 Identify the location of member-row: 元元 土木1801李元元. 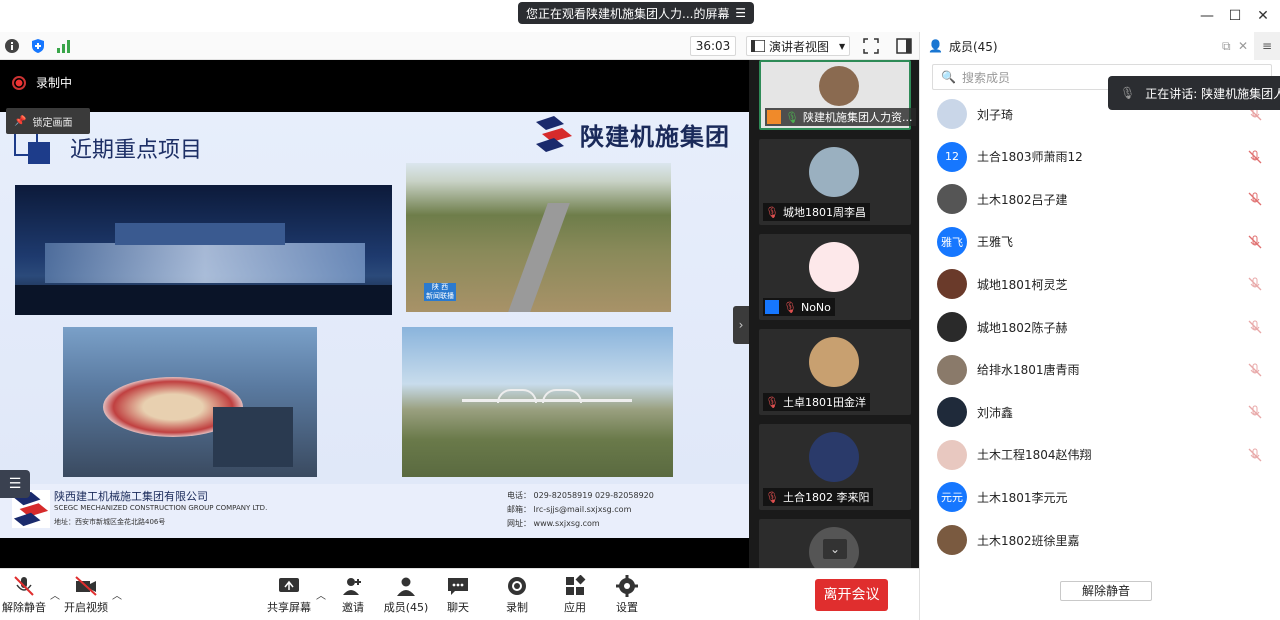
(1100, 497).